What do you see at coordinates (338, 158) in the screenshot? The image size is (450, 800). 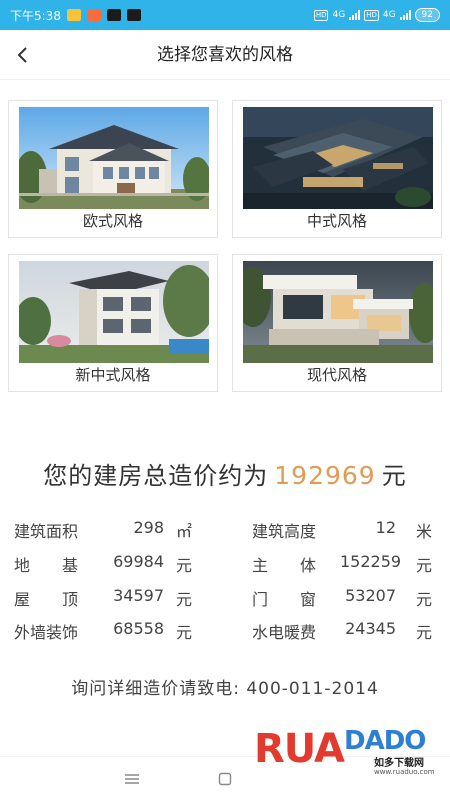 I see `chinese-courtyard-image` at bounding box center [338, 158].